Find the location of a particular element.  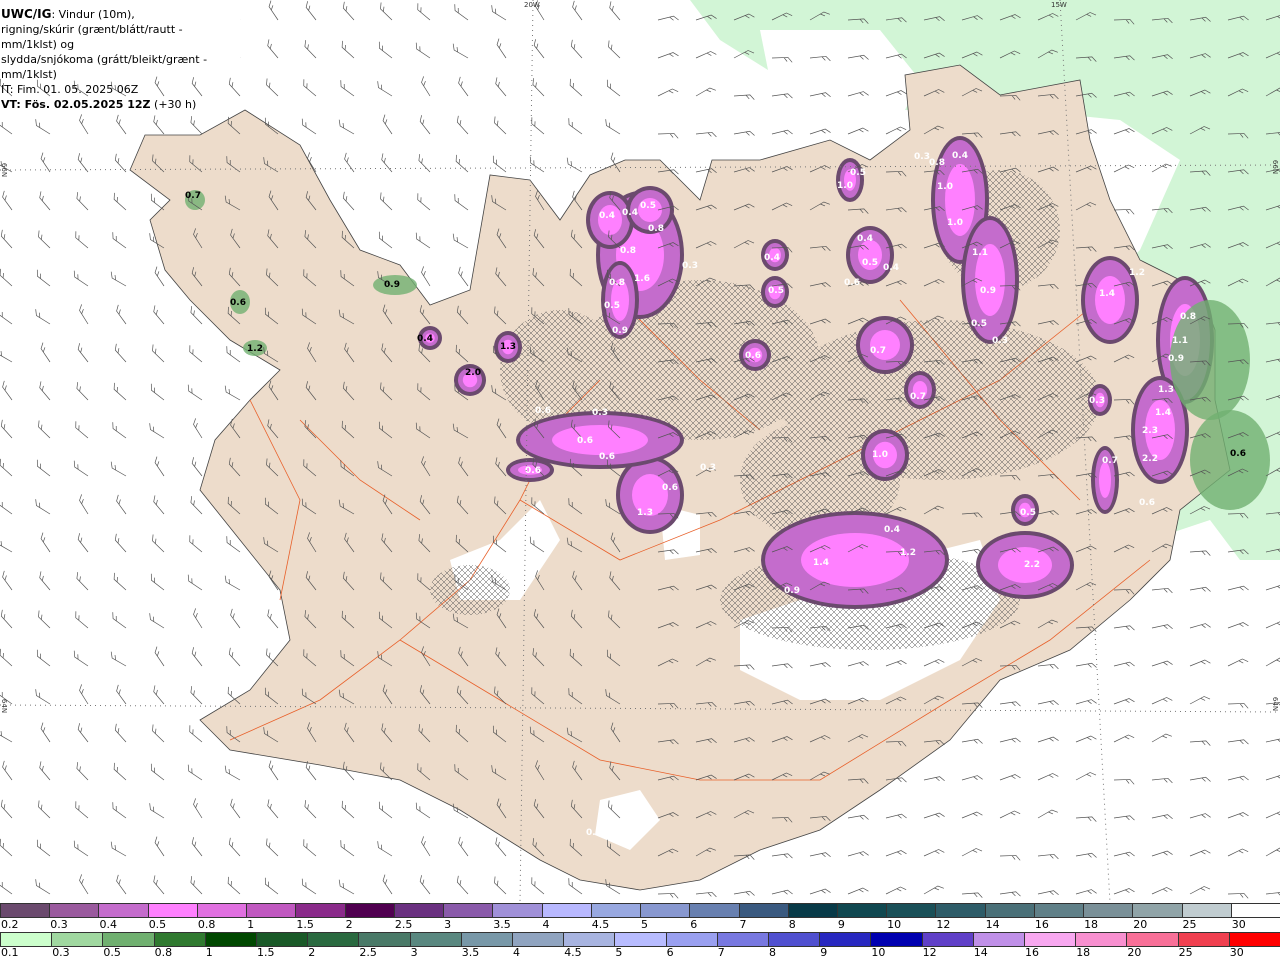

legend_rain-label: 0.3 is located at coordinates (61, 952).